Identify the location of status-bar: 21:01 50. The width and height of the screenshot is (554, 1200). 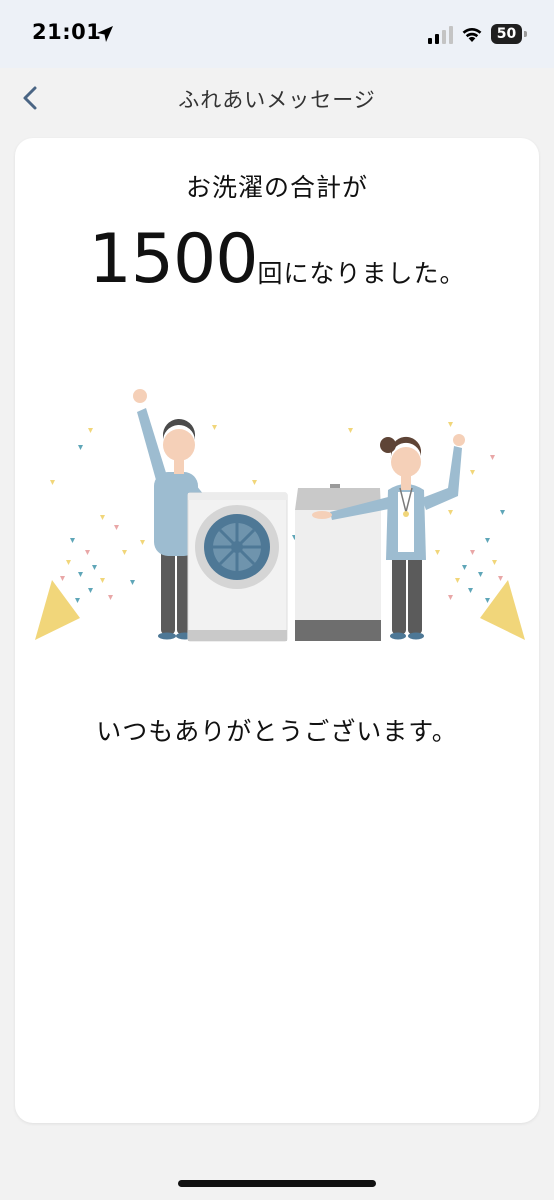
(277, 34).